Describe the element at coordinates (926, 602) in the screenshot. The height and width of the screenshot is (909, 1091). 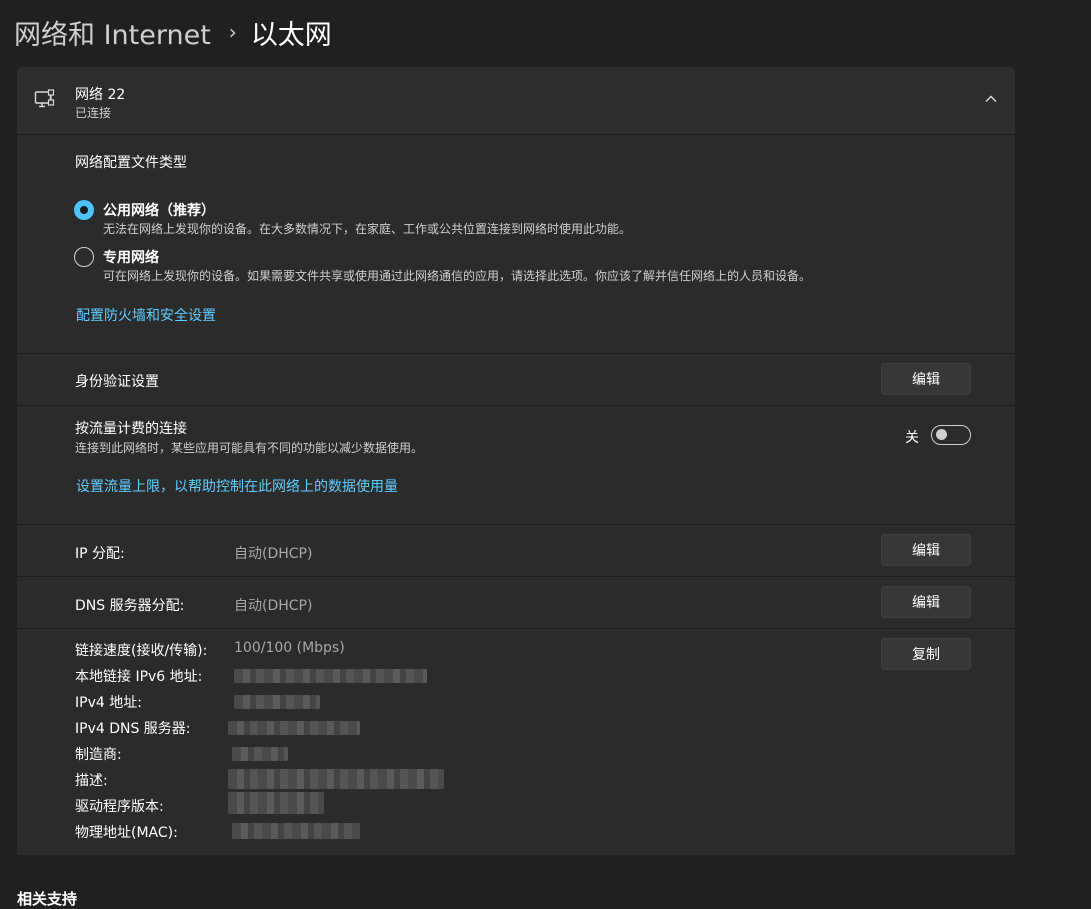
I see `dns-edit-button: 编辑` at that location.